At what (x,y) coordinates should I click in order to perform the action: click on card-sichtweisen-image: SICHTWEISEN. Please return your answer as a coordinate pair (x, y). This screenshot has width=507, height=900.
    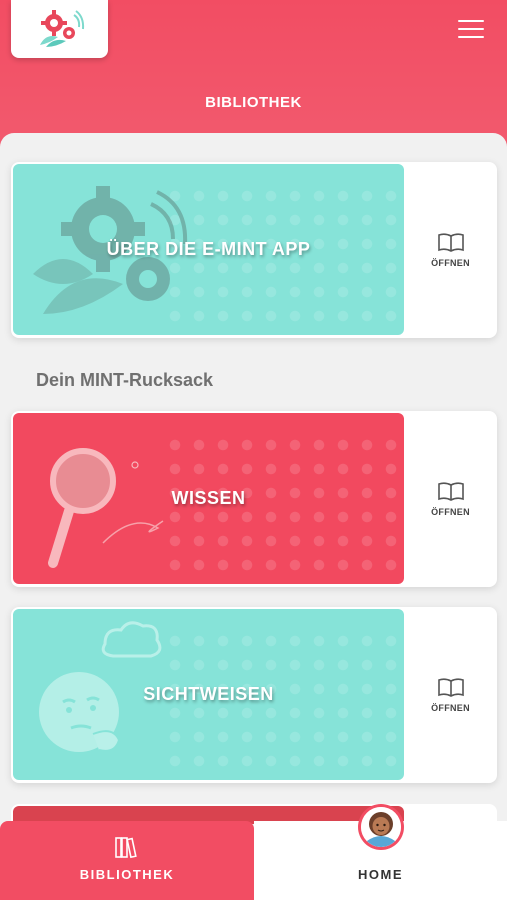
    Looking at the image, I should click on (208, 694).